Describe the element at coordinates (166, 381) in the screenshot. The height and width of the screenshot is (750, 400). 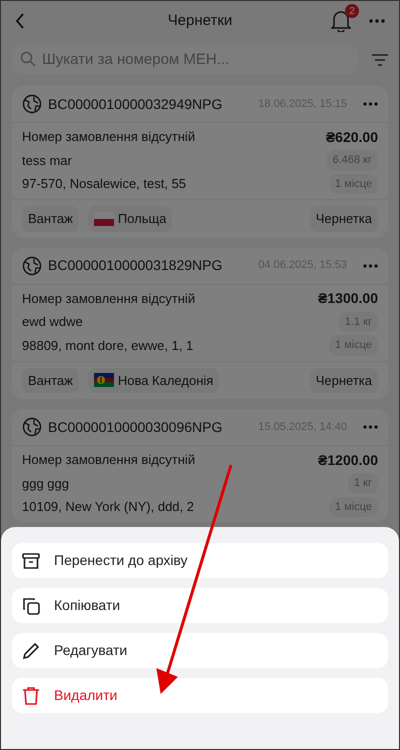
I see `country-name: Нова Каледонія` at that location.